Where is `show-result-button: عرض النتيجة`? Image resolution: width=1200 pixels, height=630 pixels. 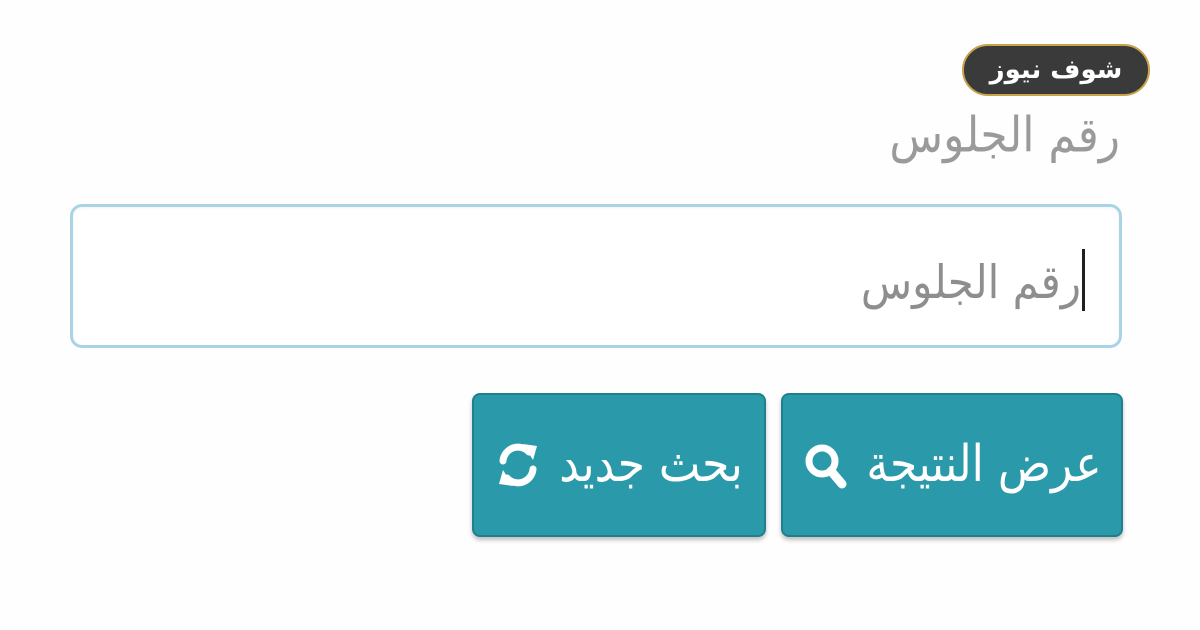 show-result-button: عرض النتيجة is located at coordinates (952, 465).